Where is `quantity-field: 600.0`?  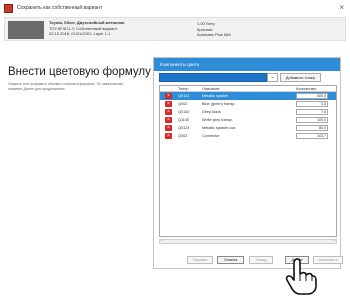 quantity-field: 600.0 is located at coordinates (312, 96).